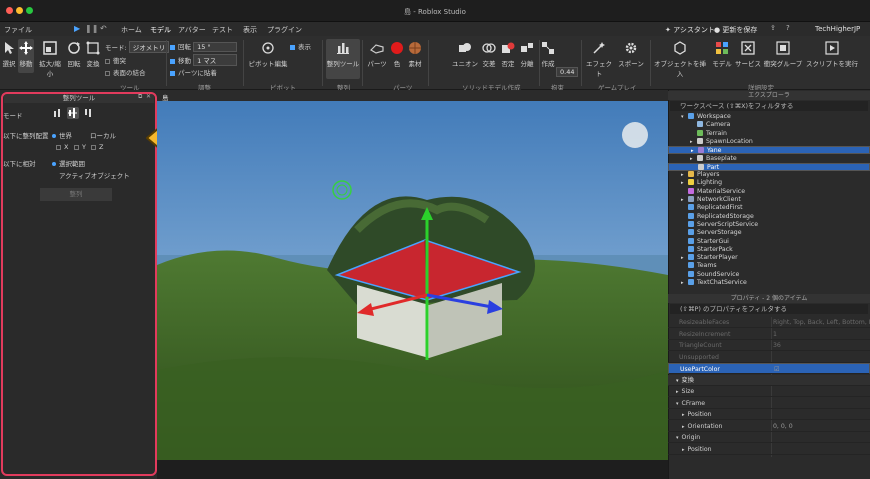 The height and width of the screenshot is (479, 870). What do you see at coordinates (769, 345) in the screenshot?
I see `property-row: TriangleCount 36` at bounding box center [769, 345].